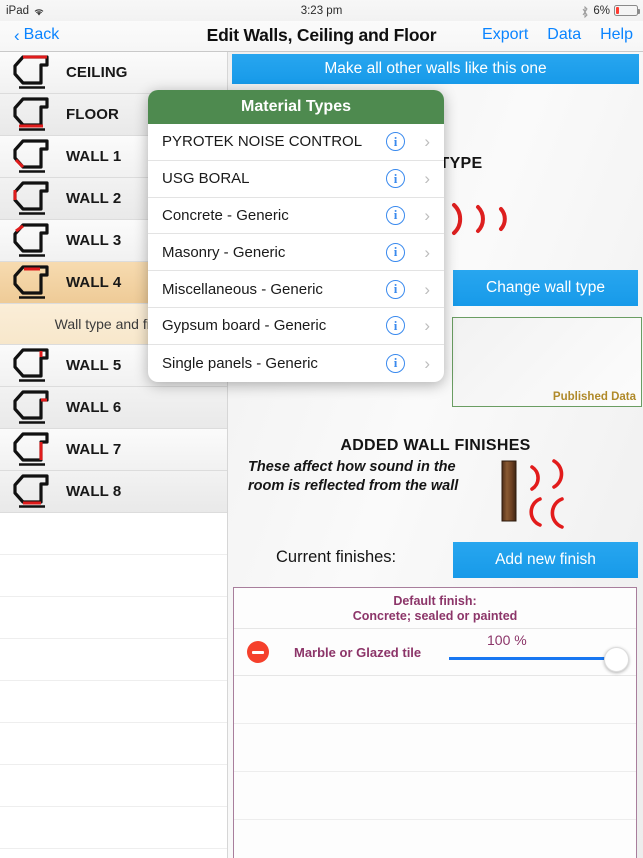  I want to click on room-plan-wall8-icon, so click(34, 492).